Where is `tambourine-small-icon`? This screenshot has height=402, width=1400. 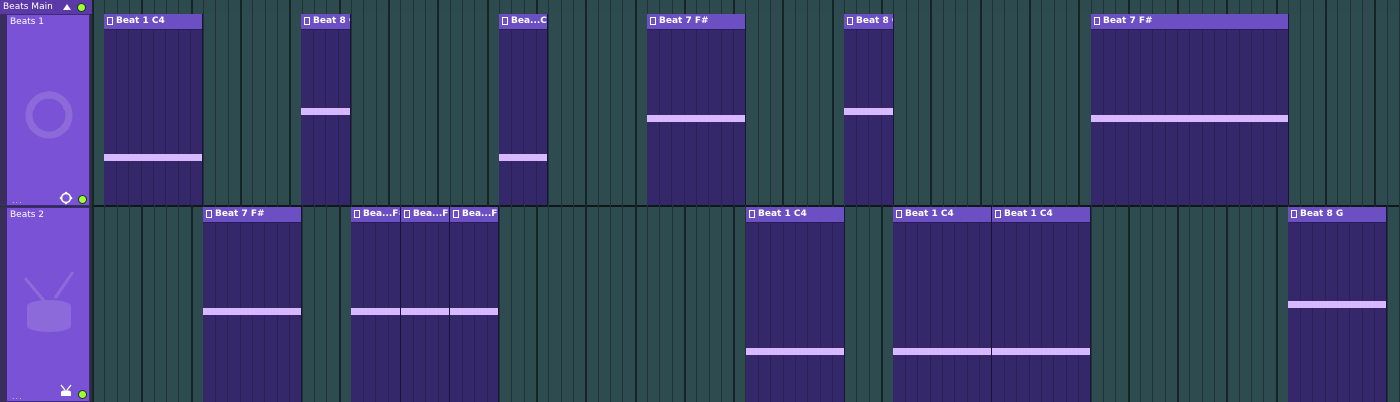 tambourine-small-icon is located at coordinates (66, 198).